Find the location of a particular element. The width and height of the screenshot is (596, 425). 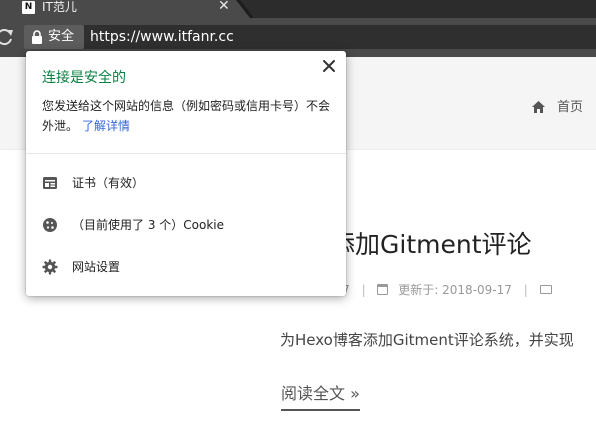

address-bar: 安全 https://www.itfanr.cc is located at coordinates (310, 37).